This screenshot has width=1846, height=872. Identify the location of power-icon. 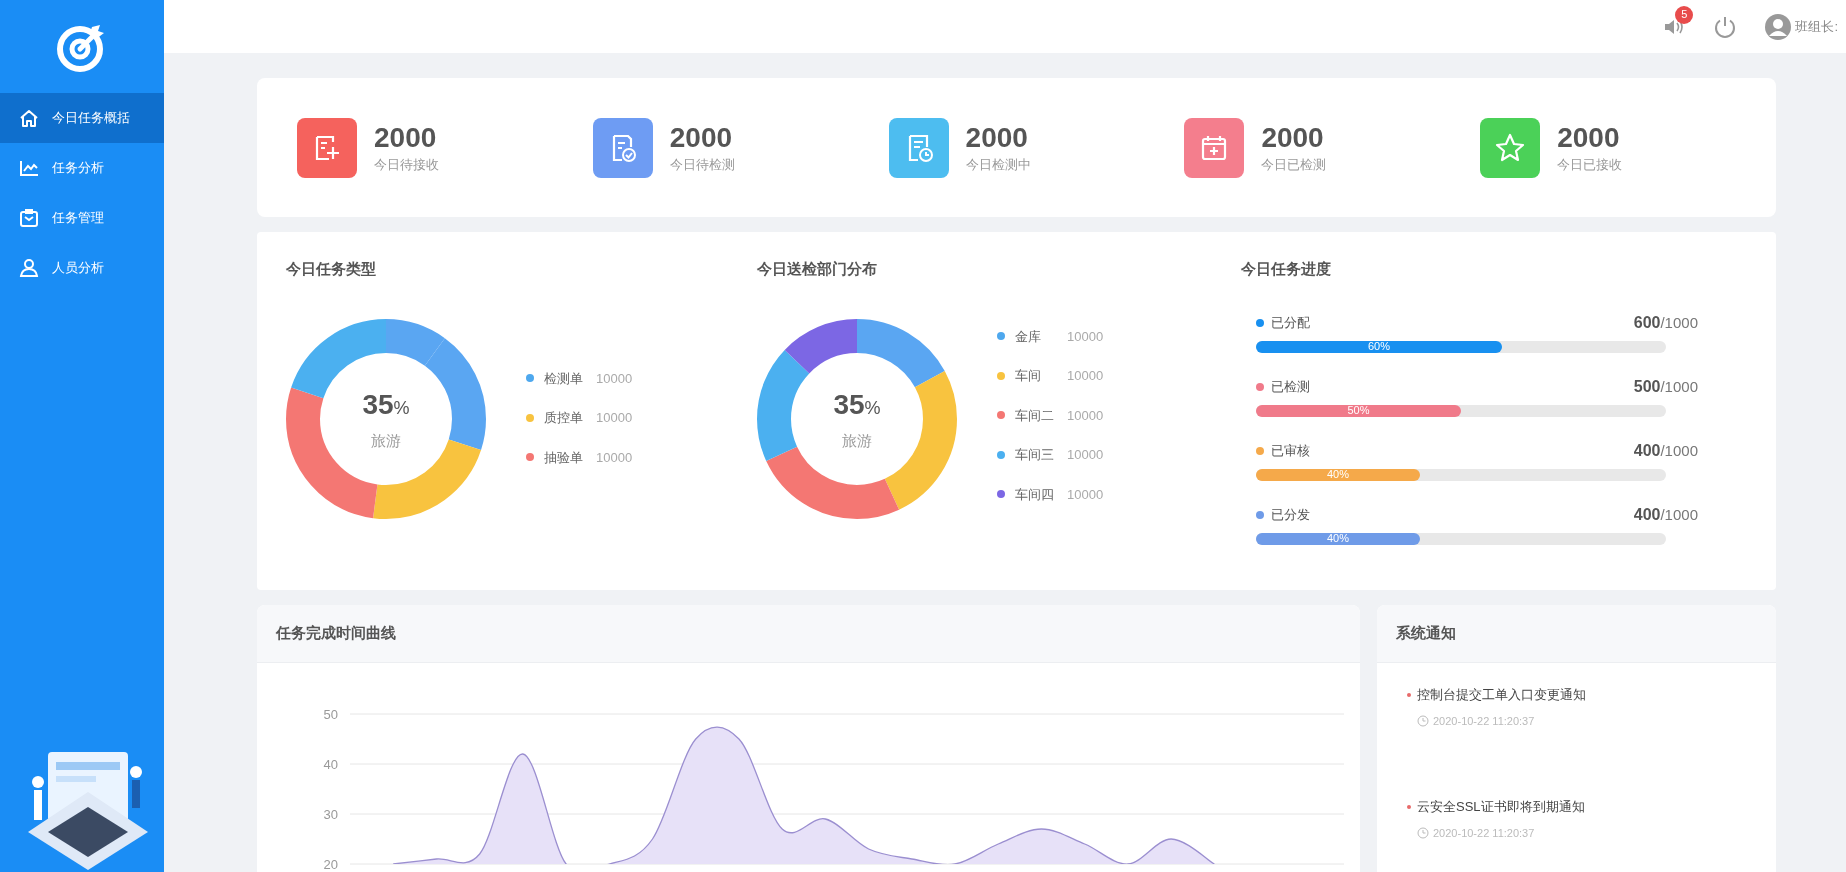
(1725, 26).